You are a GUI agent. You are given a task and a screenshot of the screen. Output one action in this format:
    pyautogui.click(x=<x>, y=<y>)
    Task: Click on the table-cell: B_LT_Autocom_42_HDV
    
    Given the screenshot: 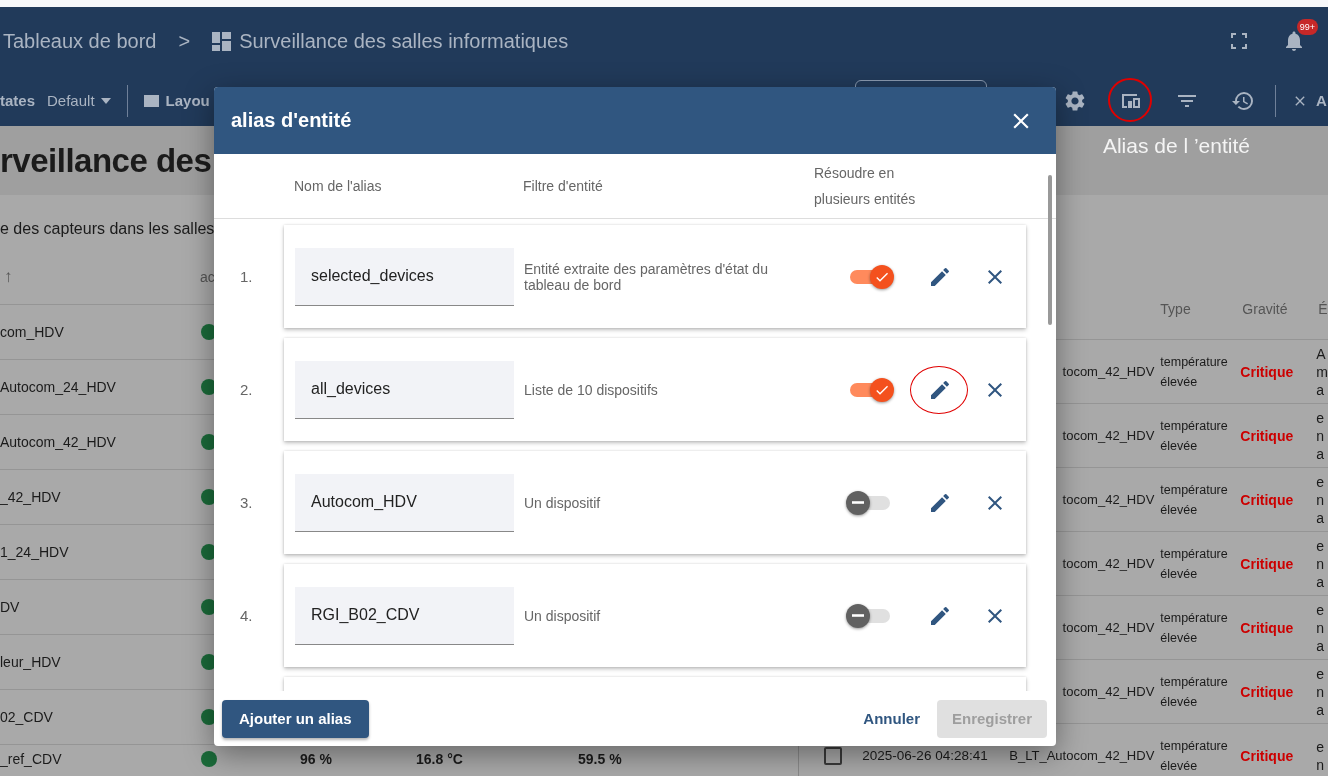 What is the action you would take?
    pyautogui.click(x=1082, y=755)
    